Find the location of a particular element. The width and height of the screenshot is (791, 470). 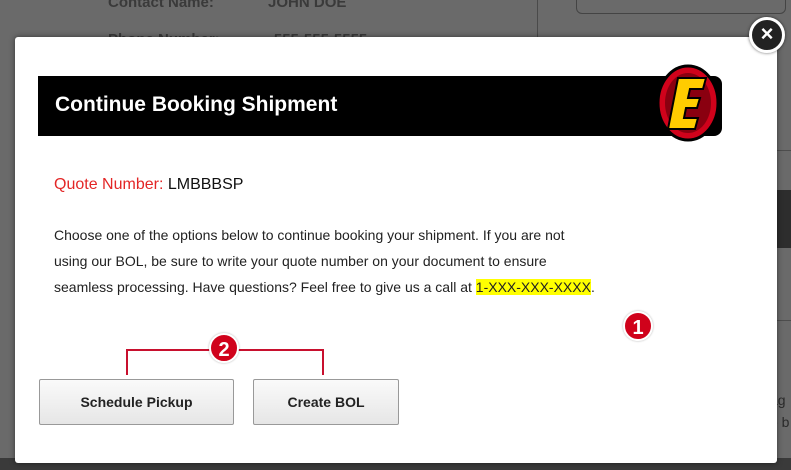

create-bol-button: Create BOL is located at coordinates (326, 402).